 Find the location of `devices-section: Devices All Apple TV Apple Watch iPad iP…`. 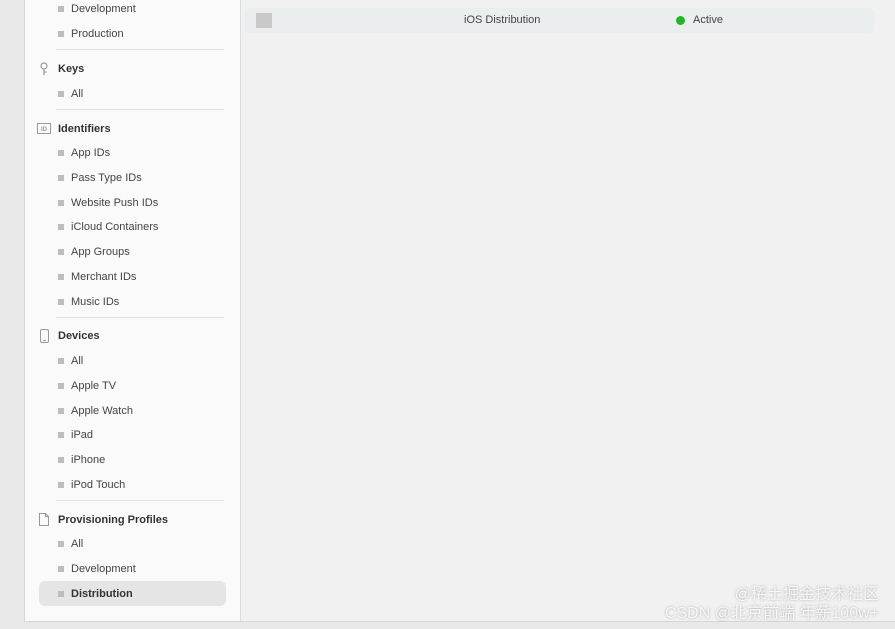

devices-section: Devices All Apple TV Apple Watch iPad iP… is located at coordinates (132, 412).